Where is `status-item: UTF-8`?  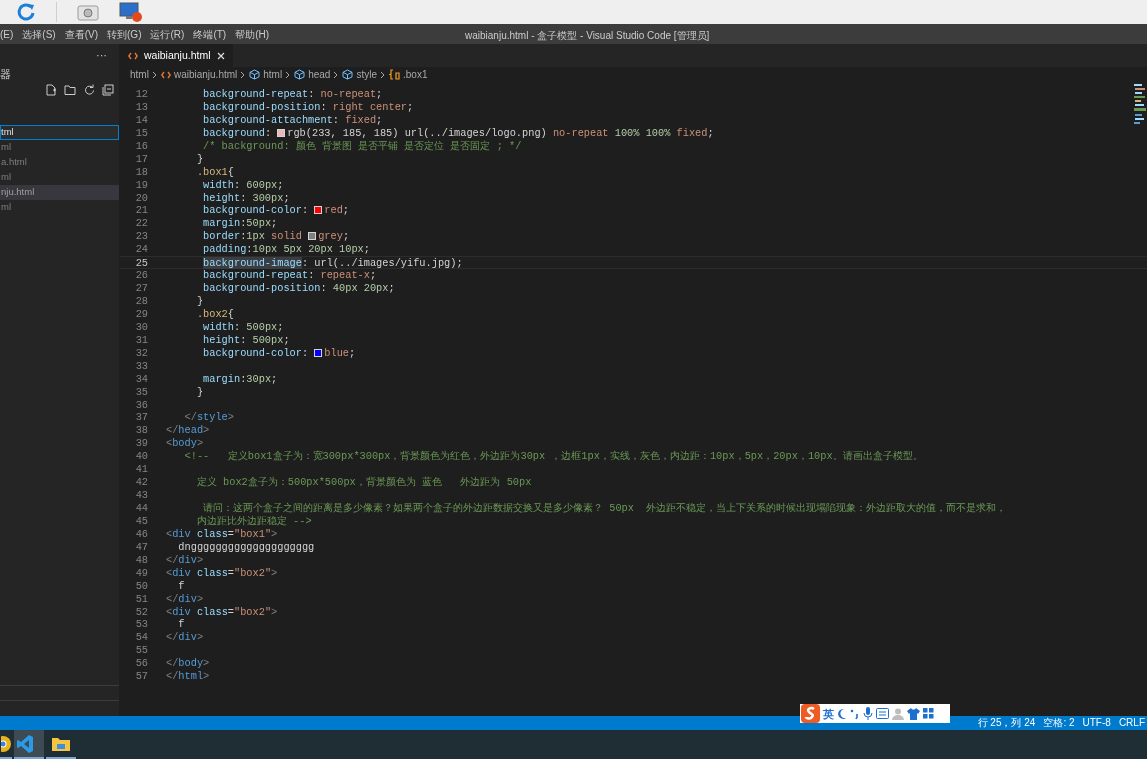 status-item: UTF-8 is located at coordinates (1096, 723).